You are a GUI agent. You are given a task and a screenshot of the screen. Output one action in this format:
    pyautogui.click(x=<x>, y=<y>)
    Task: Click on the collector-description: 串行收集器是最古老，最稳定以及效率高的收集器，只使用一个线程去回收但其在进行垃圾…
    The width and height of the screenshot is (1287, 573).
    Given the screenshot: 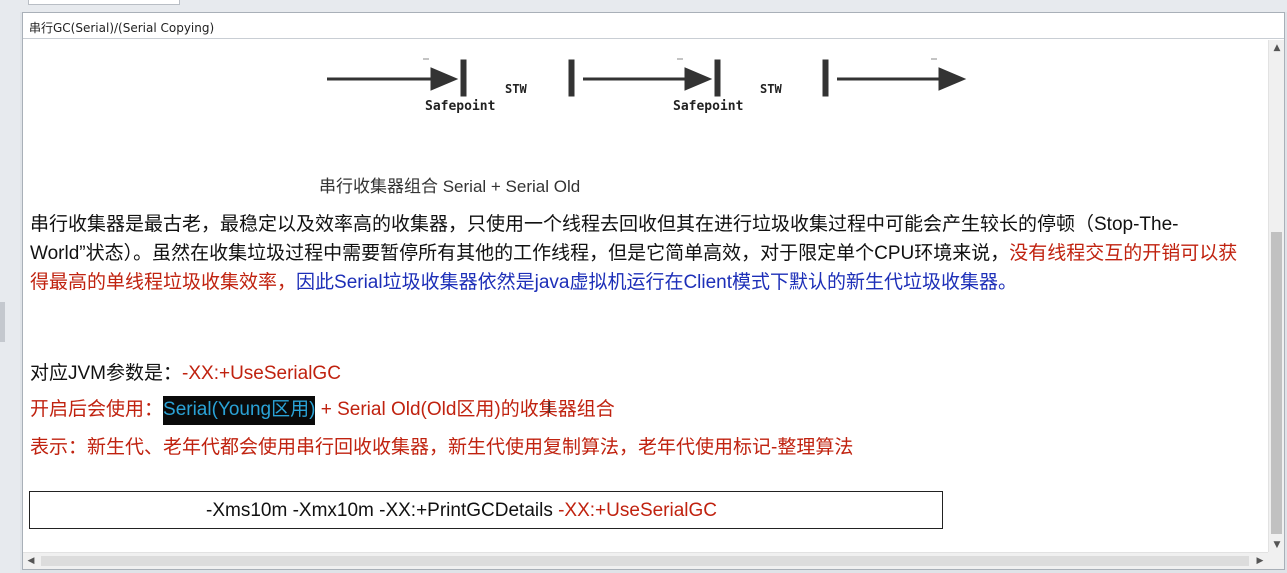 What is the action you would take?
    pyautogui.click(x=639, y=253)
    